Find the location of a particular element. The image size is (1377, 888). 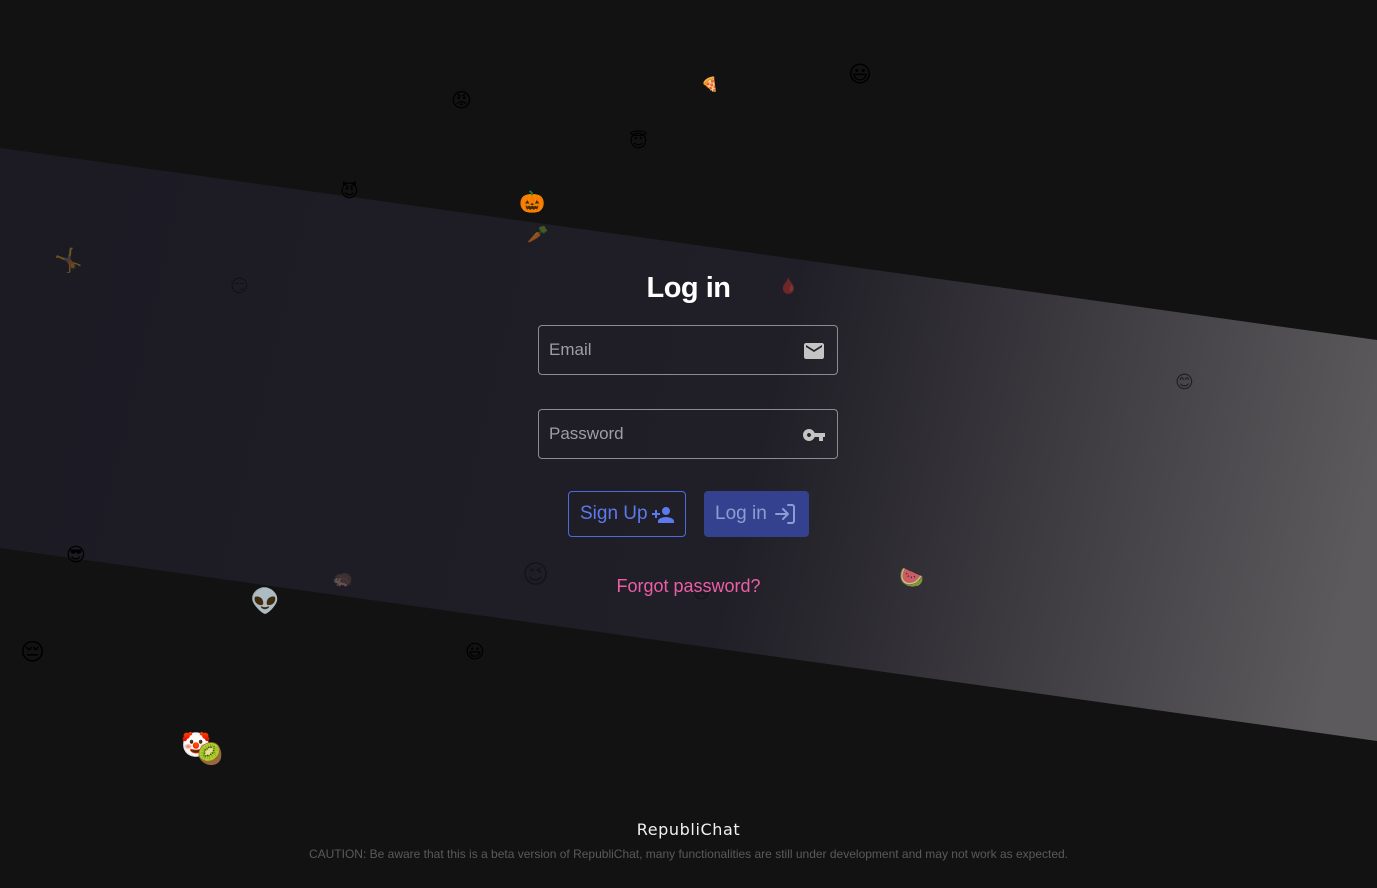

emoji-sunglasses-face: 😎 is located at coordinates (76, 555).